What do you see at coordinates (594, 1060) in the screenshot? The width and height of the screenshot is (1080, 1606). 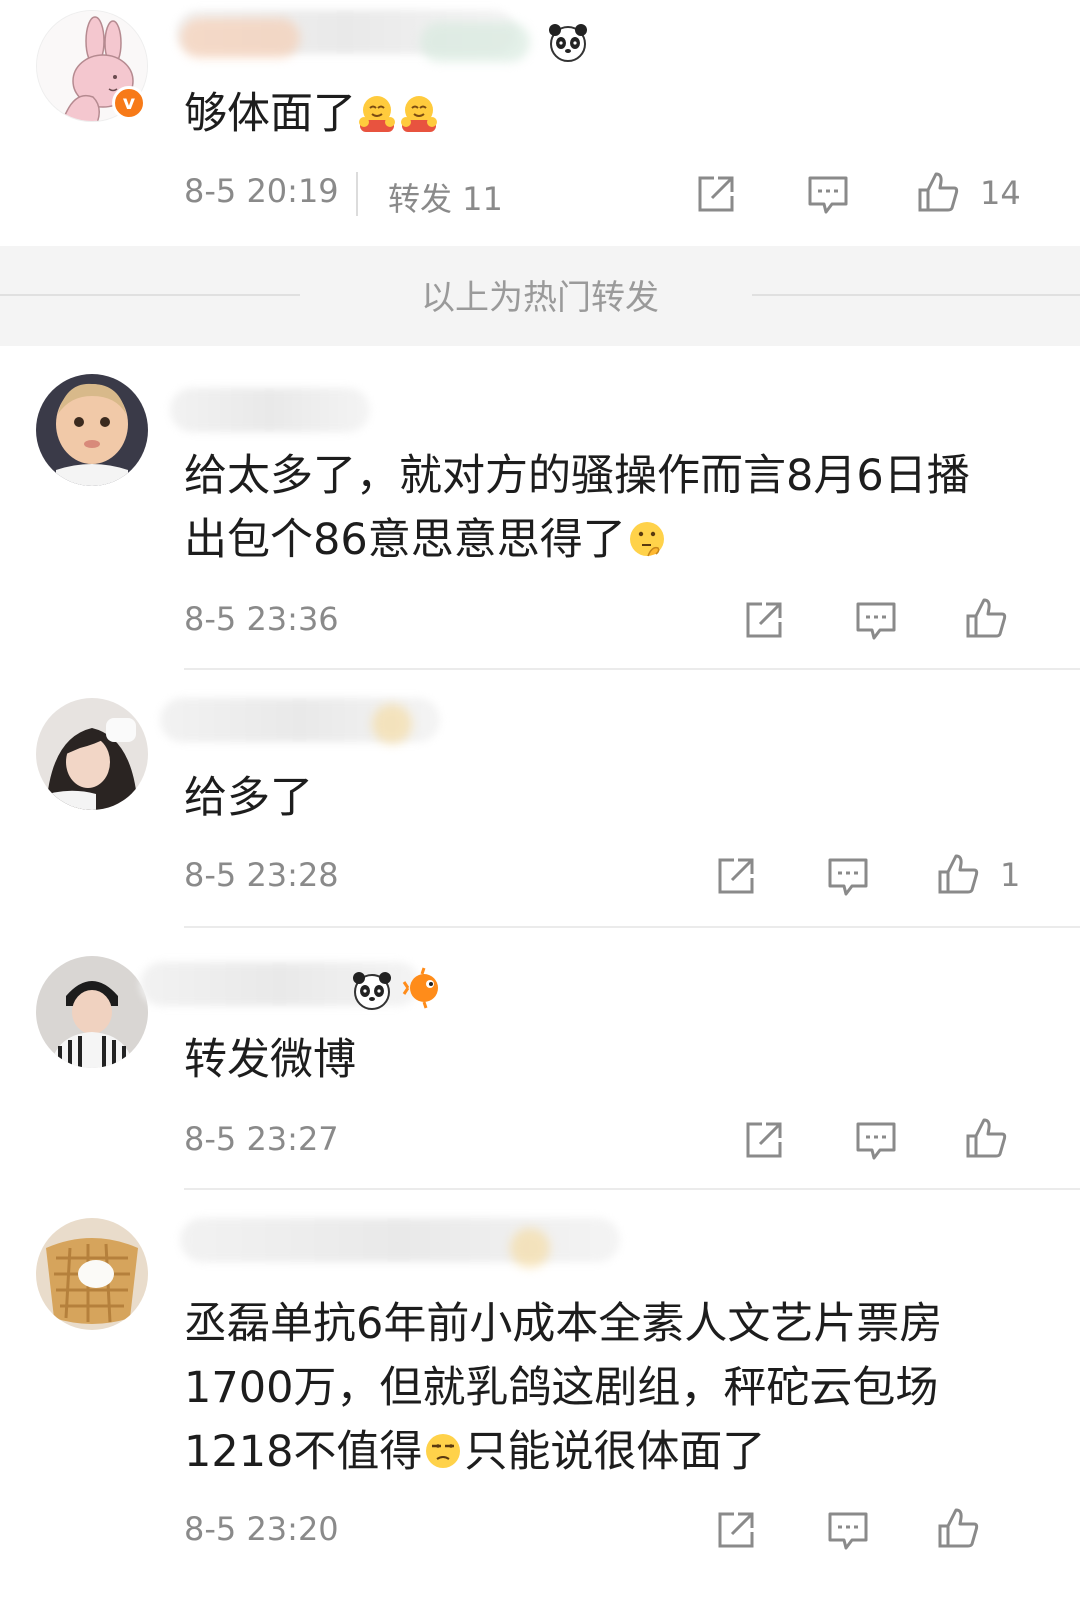 I see `post-content: 转发微博` at bounding box center [594, 1060].